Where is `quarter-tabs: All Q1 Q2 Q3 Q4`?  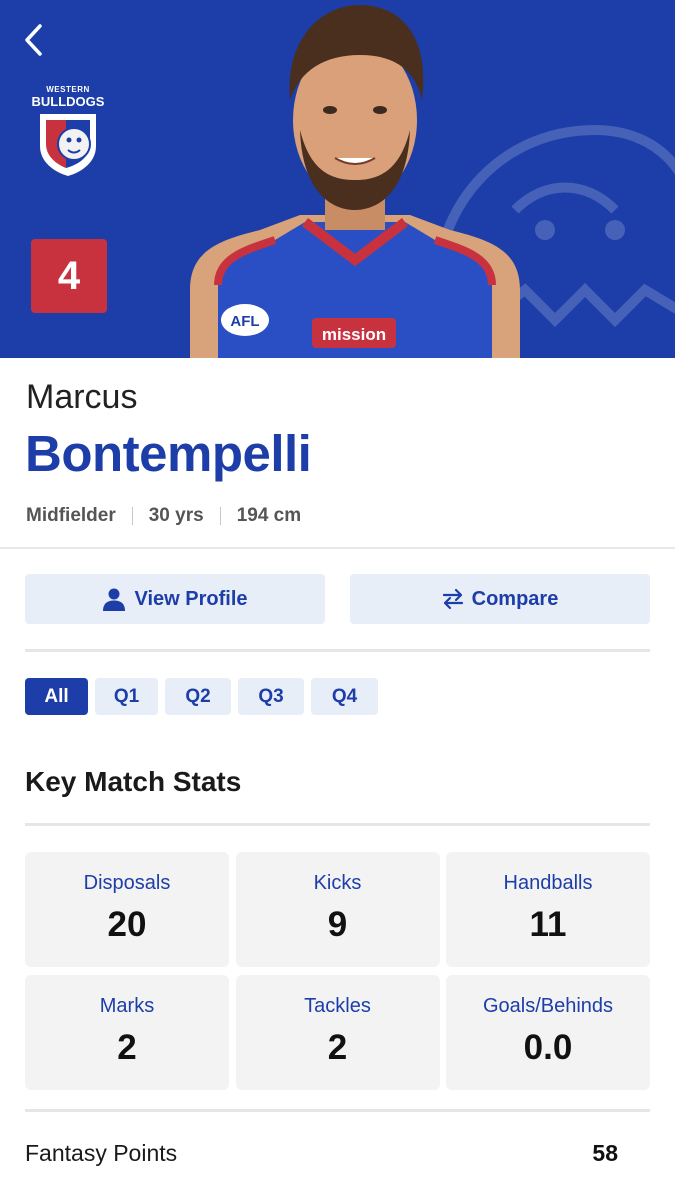
quarter-tabs: All Q1 Q2 Q3 Q4 is located at coordinates (201, 696).